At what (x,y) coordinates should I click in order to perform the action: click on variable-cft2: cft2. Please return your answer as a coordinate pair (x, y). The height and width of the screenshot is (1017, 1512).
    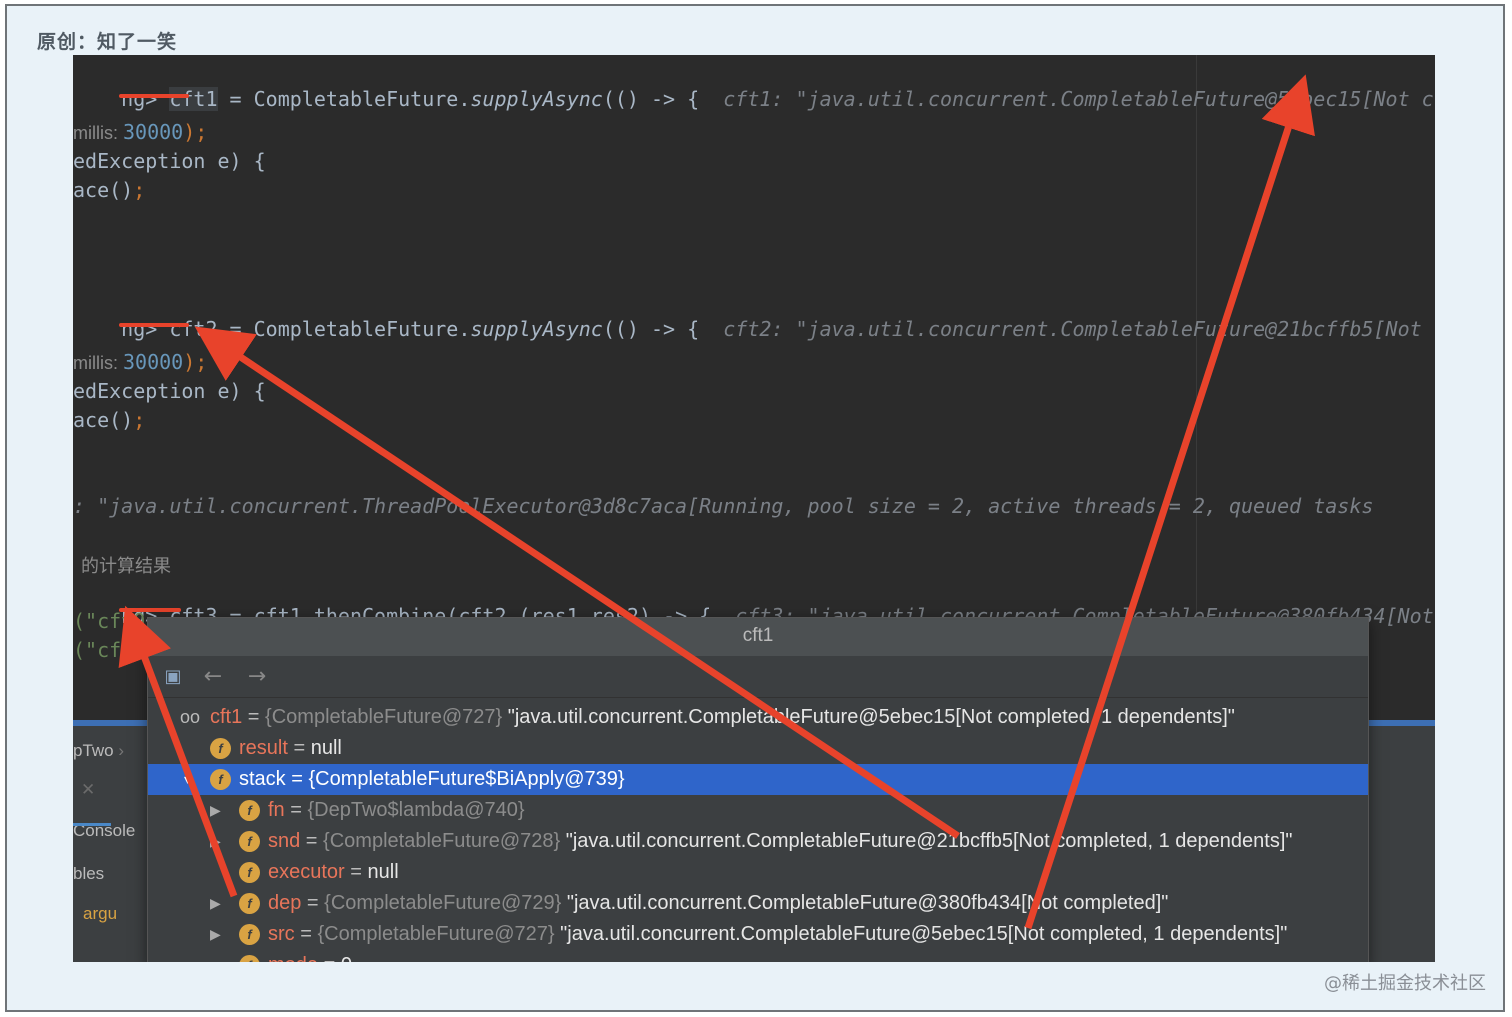
    Looking at the image, I should click on (193, 329).